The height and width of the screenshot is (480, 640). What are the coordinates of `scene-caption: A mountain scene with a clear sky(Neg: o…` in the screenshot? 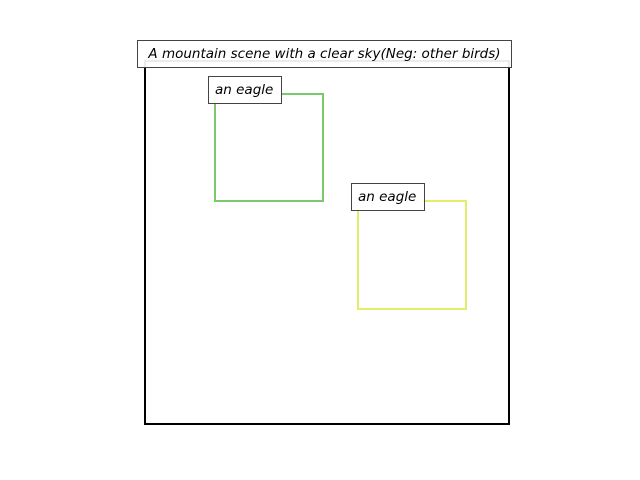 It's located at (324, 54).